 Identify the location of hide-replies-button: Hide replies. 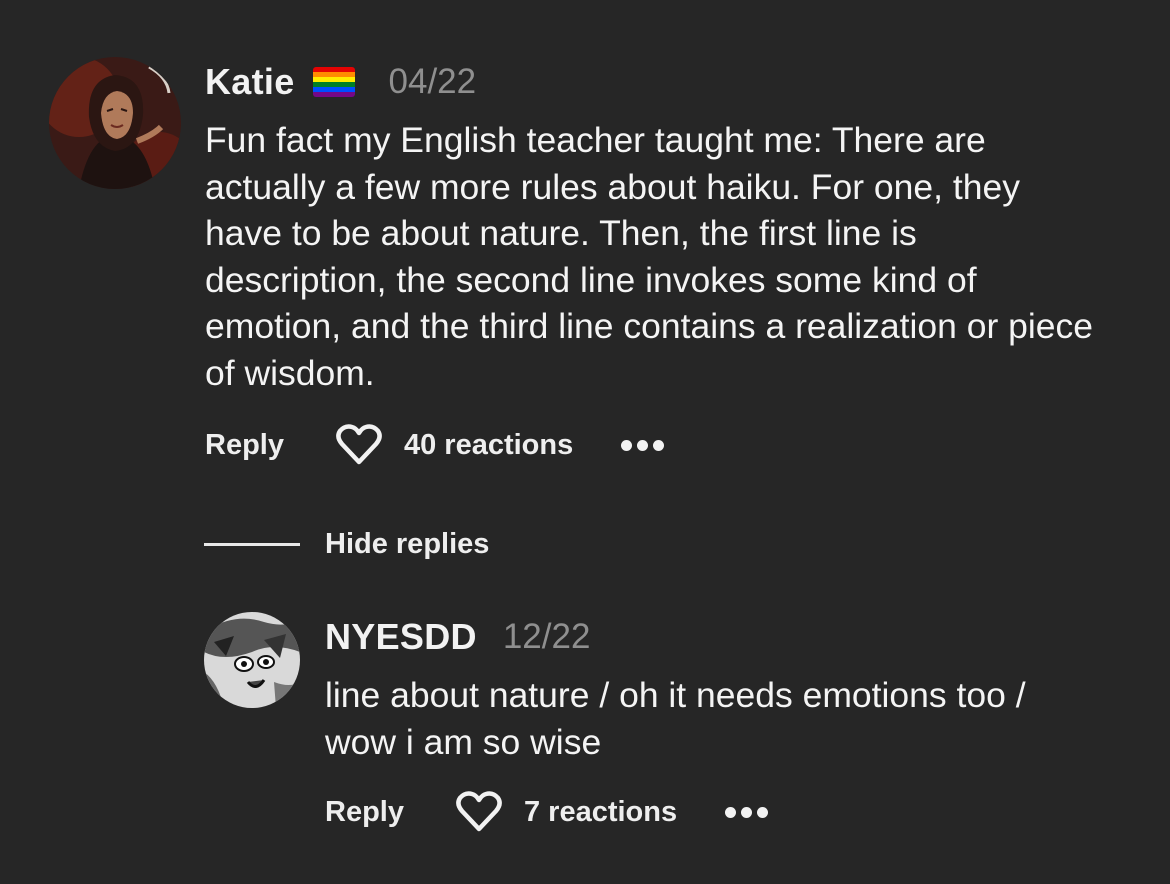
(346, 544).